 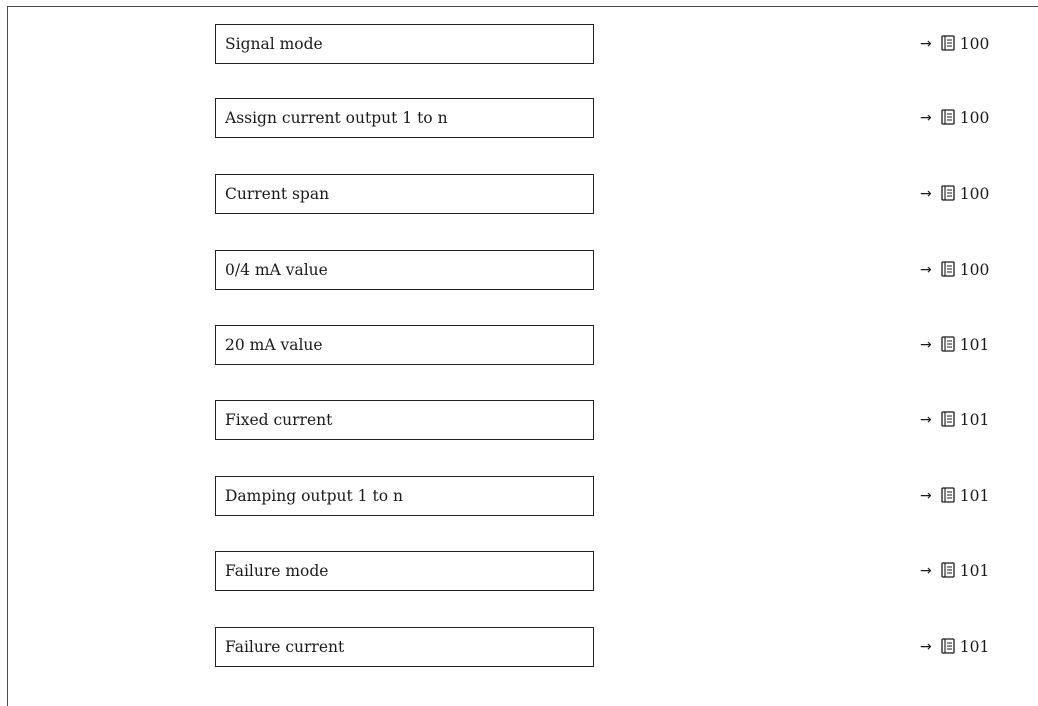 I want to click on parameter-box: Assign current output 1 to n, so click(x=404, y=118).